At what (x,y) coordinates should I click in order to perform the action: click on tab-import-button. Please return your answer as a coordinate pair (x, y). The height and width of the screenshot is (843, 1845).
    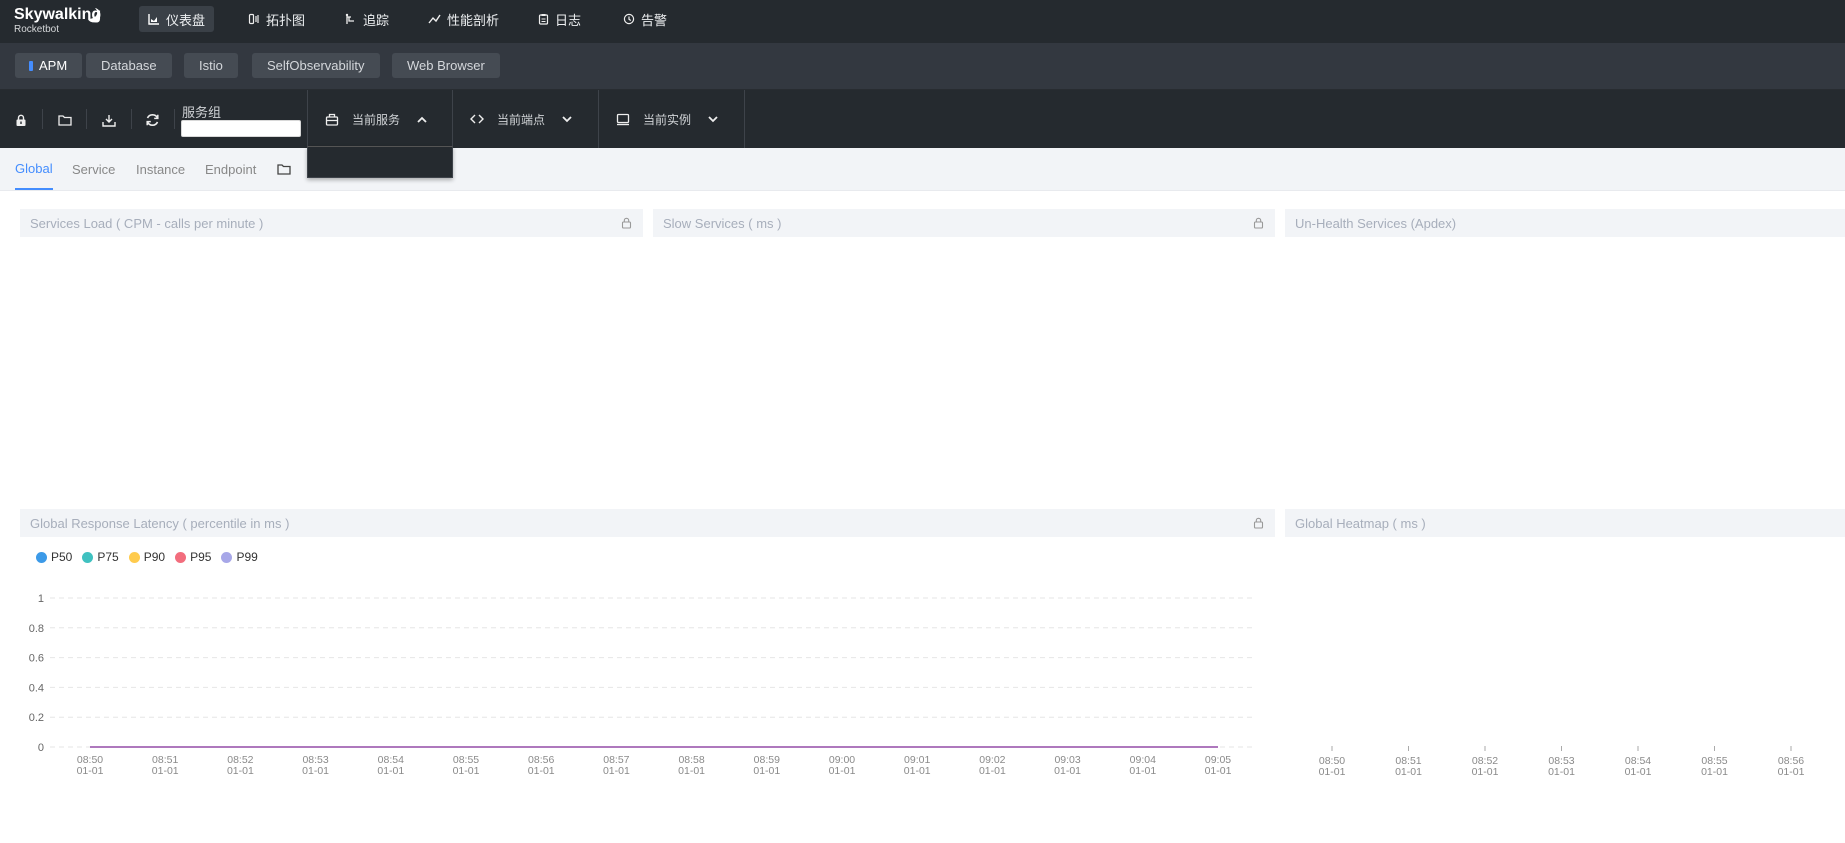
    Looking at the image, I should click on (284, 169).